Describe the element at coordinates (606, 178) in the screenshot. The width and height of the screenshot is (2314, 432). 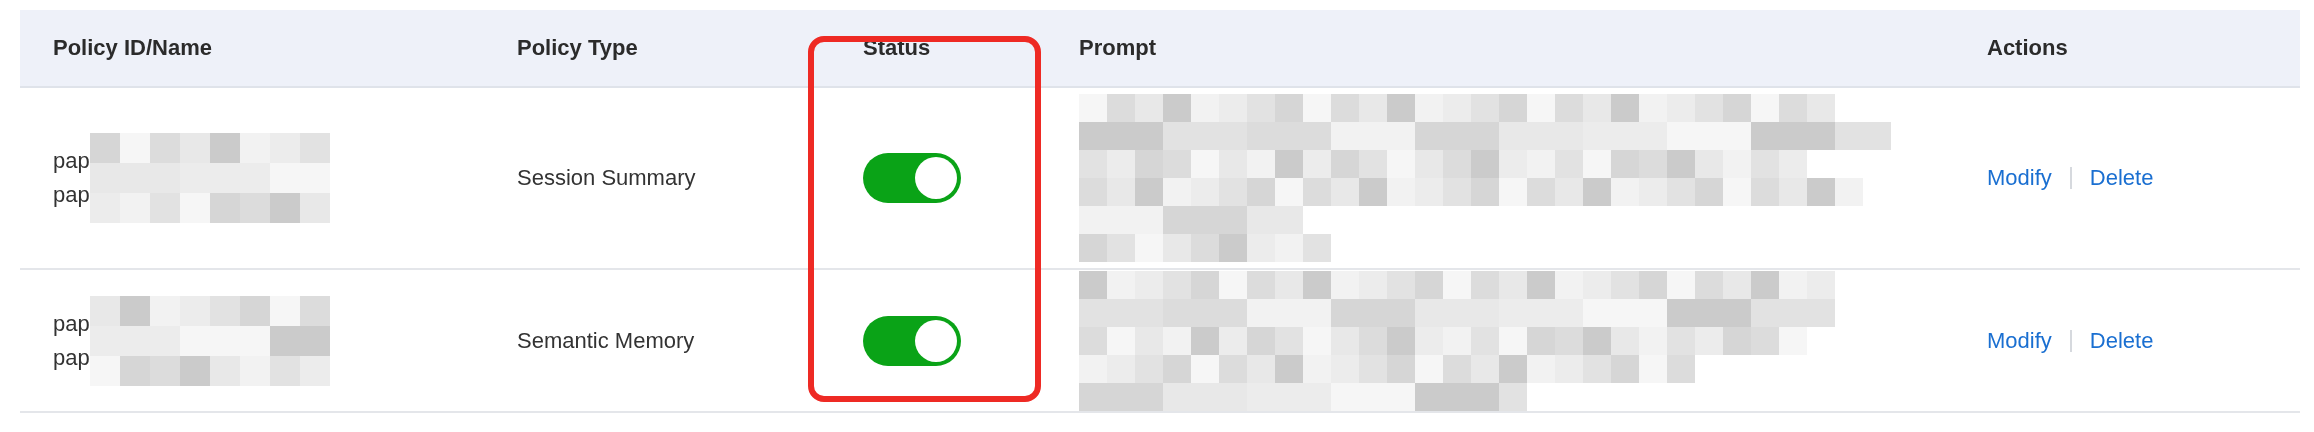
I see `policy-type: Session Summary` at that location.